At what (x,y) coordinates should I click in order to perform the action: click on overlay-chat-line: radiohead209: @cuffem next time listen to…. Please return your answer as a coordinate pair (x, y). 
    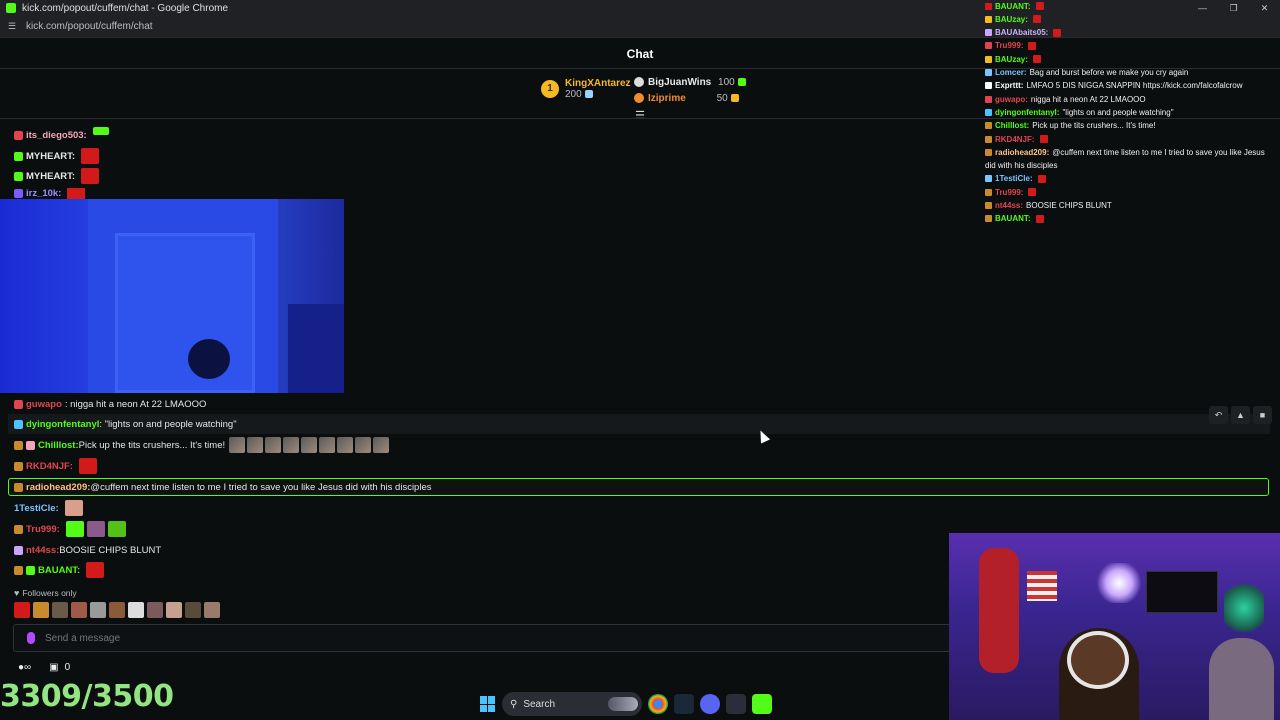
    Looking at the image, I should click on (1125, 152).